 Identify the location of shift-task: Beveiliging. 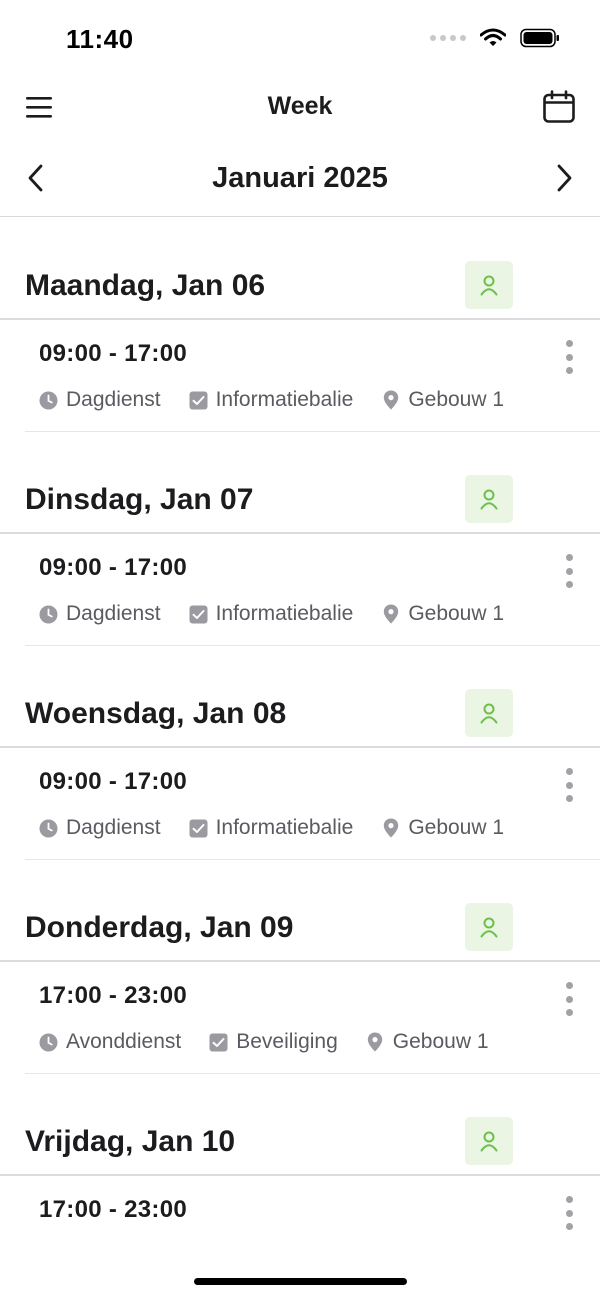
(273, 1042).